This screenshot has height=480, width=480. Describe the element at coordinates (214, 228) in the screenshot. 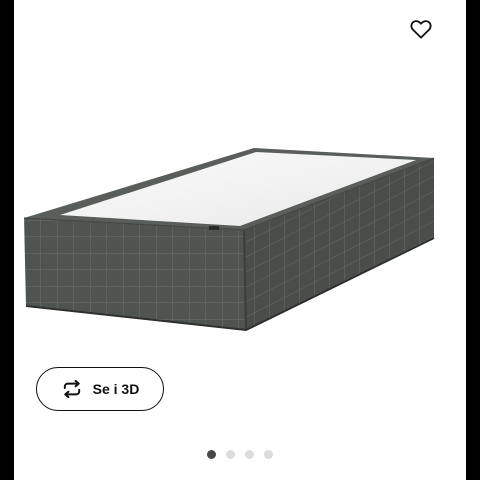

I see `fabric-tag` at that location.